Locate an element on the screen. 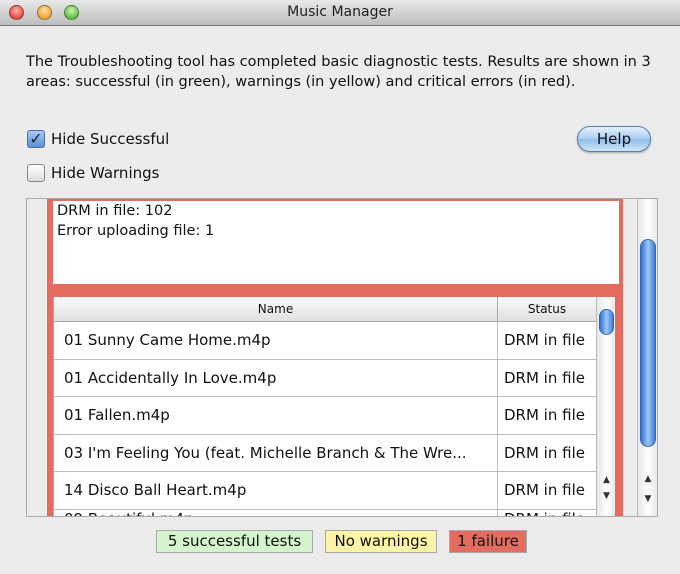 The width and height of the screenshot is (680, 574). table-row: 01 Sunny Came Home.m4p DRM in file is located at coordinates (325, 341).